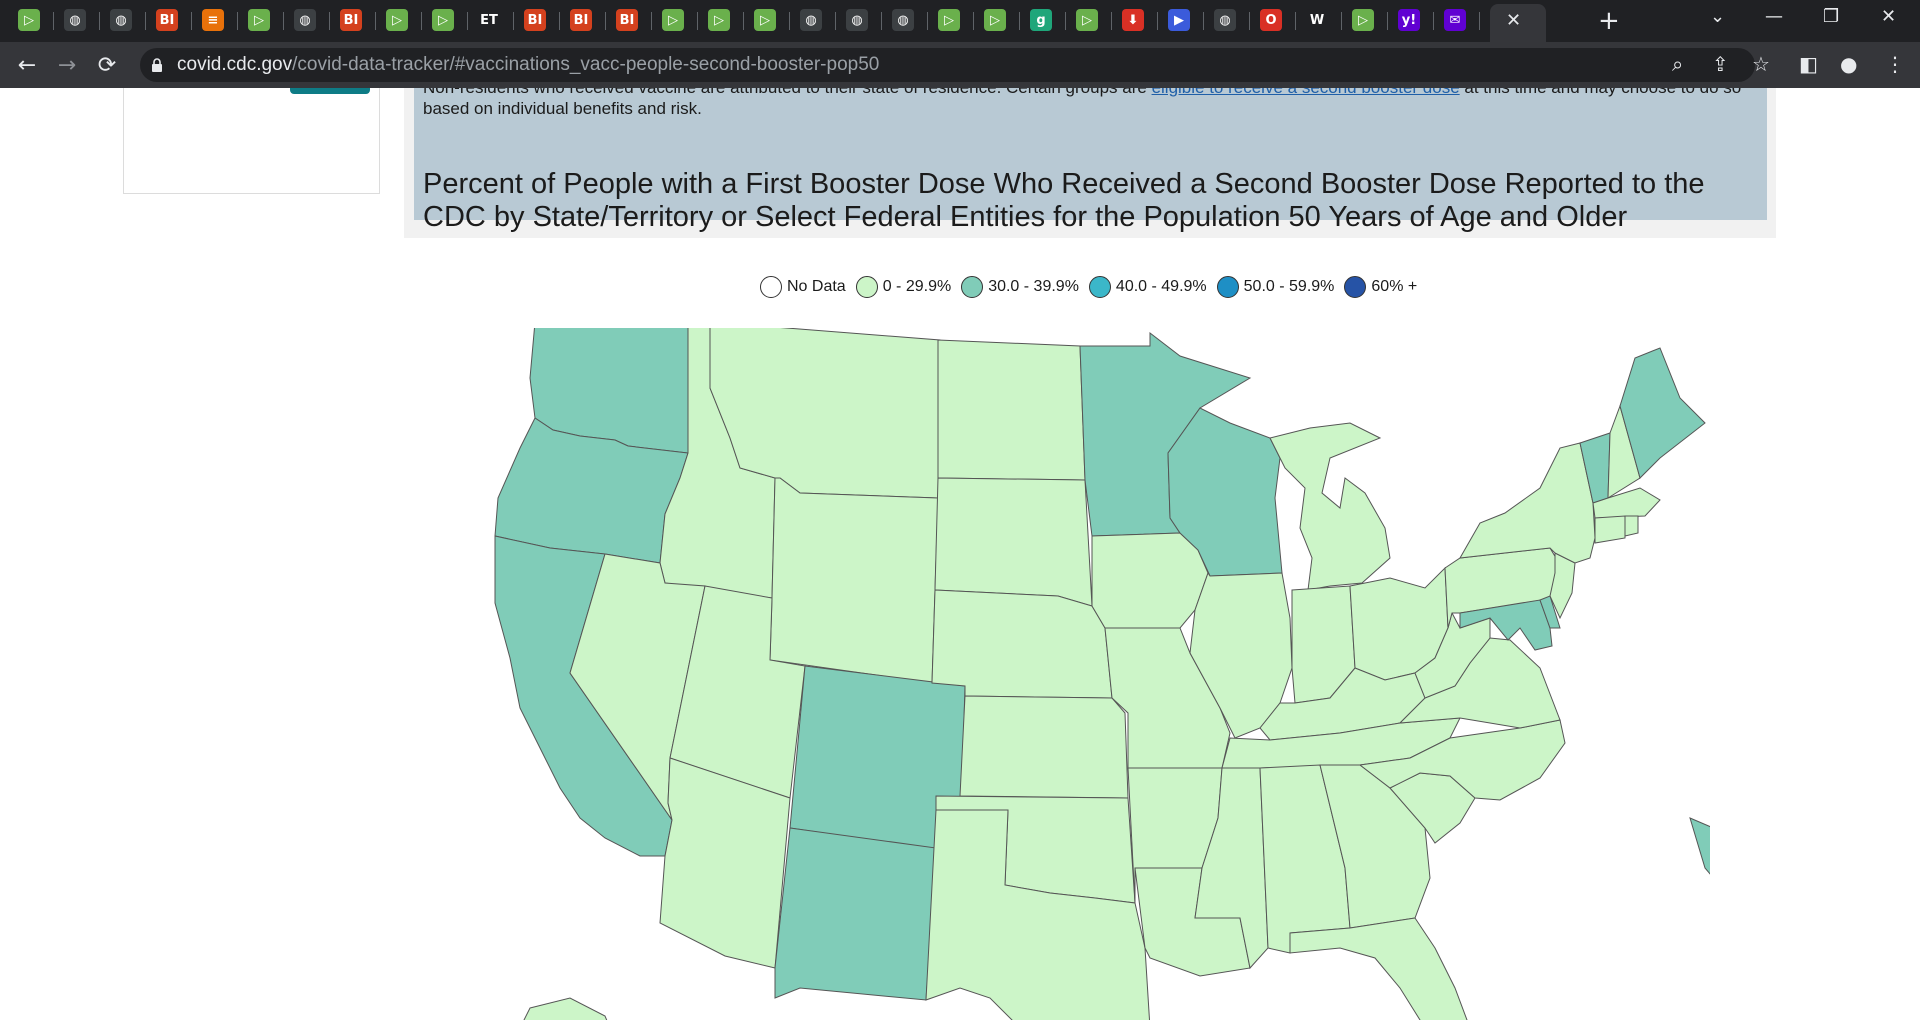 The image size is (1920, 1020). Describe the element at coordinates (67, 65) in the screenshot. I see `forward-button: →` at that location.